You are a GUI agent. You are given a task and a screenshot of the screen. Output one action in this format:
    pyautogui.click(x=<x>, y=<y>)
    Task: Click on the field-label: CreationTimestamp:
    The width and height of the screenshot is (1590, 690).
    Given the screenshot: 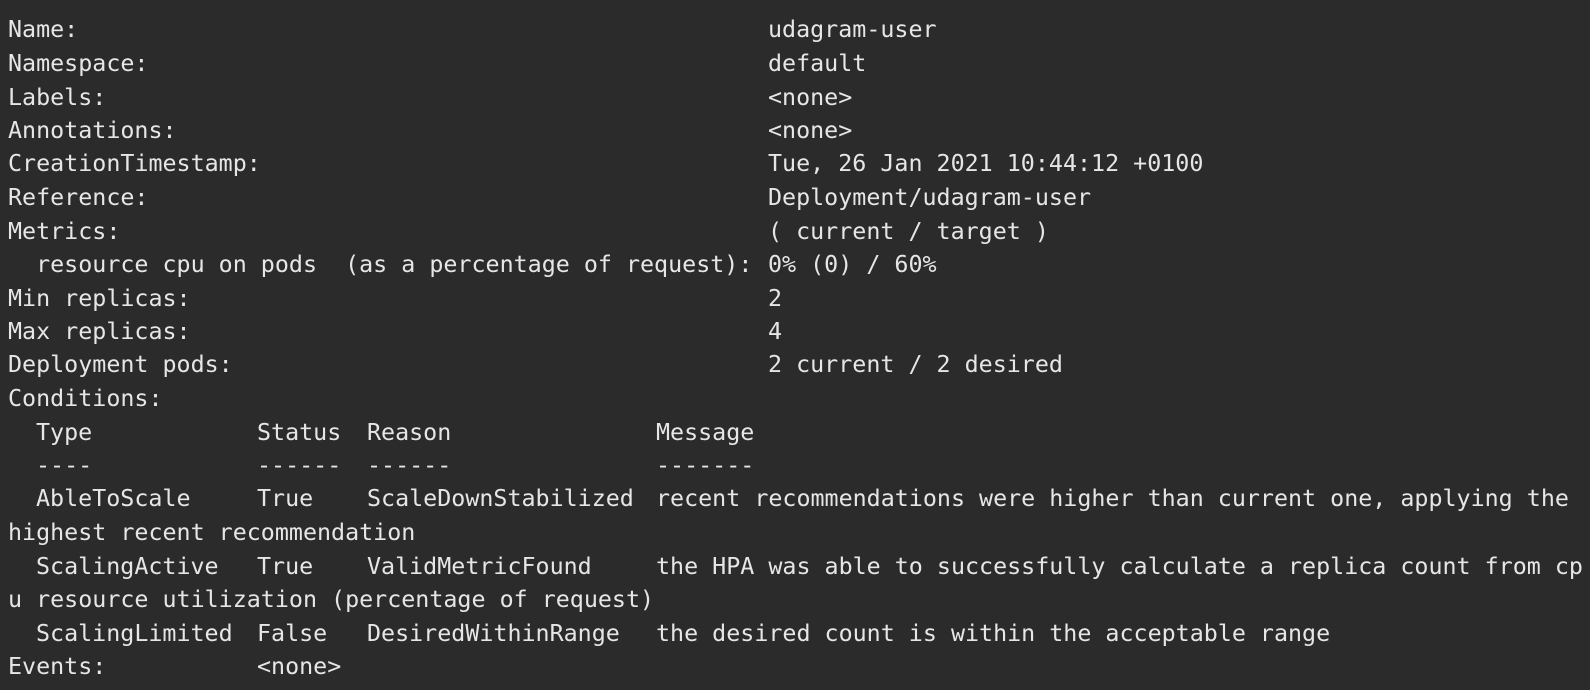 What is the action you would take?
    pyautogui.click(x=134, y=163)
    